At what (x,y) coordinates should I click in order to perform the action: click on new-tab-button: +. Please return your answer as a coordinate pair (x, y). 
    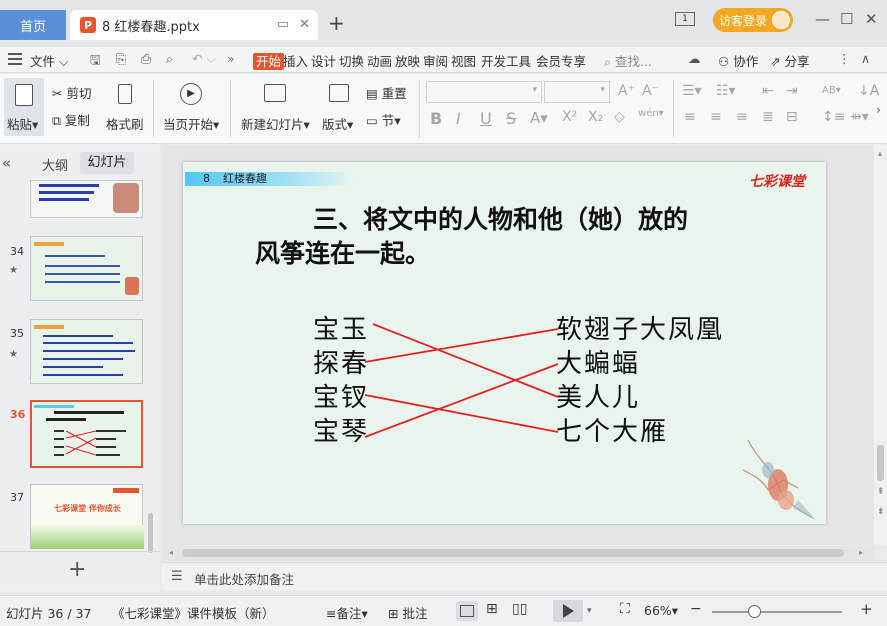
    Looking at the image, I should click on (336, 23).